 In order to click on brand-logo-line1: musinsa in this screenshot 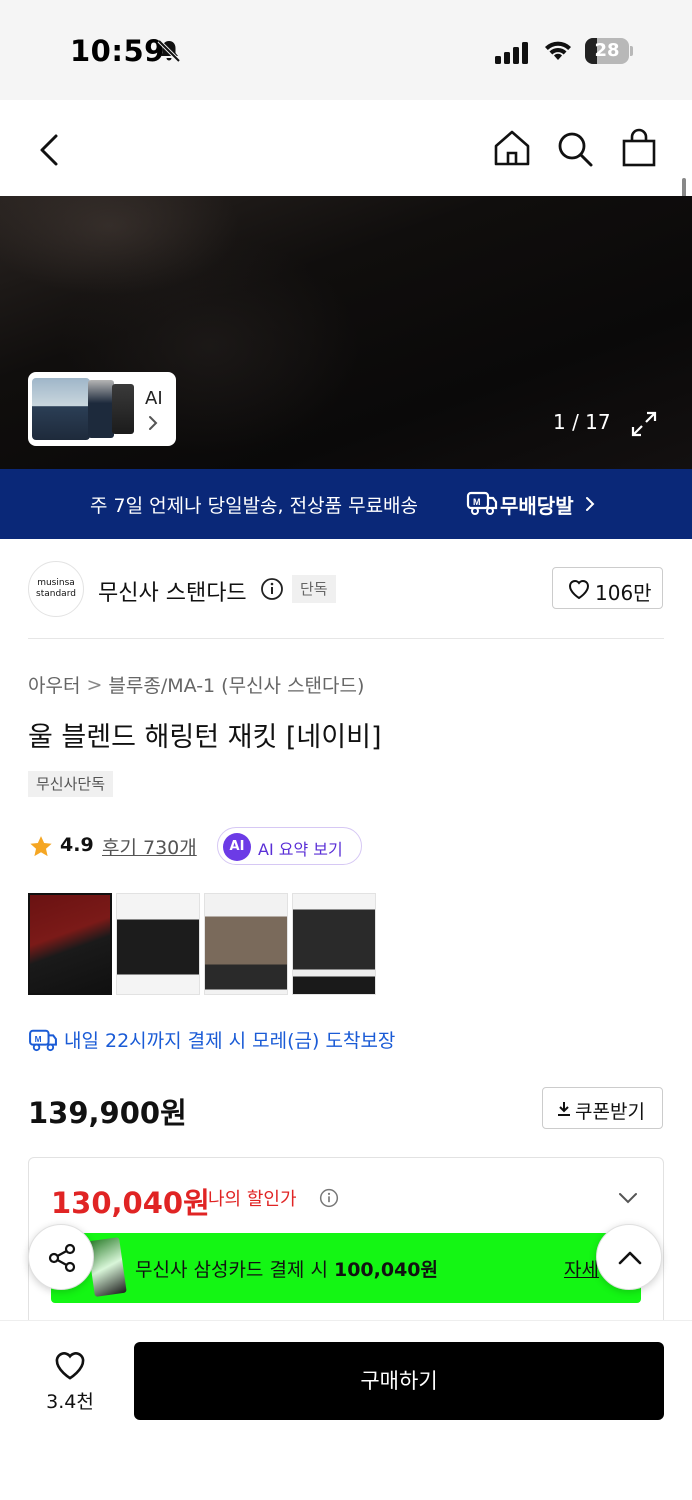, I will do `click(56, 583)`.